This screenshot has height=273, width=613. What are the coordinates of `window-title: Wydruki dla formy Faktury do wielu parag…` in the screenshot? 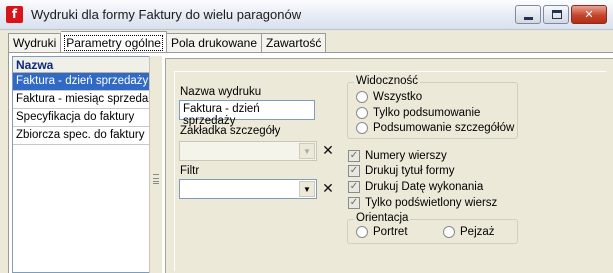 It's located at (166, 14).